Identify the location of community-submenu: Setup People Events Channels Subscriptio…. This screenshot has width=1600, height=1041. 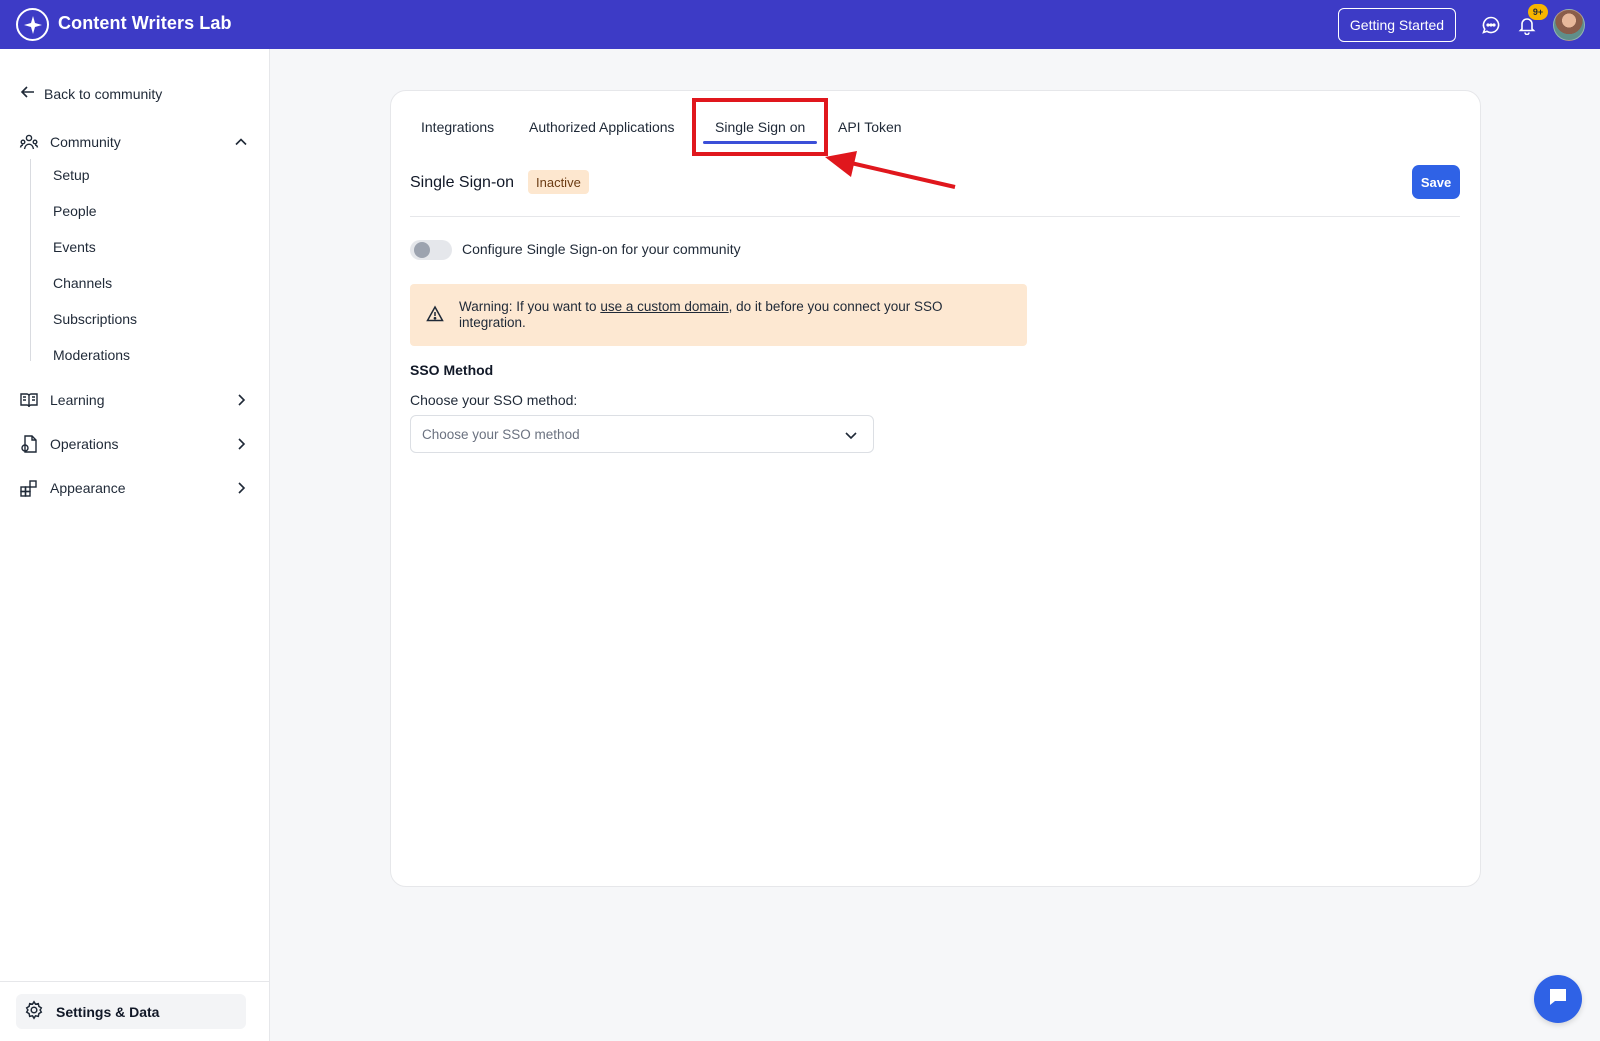
(130, 261).